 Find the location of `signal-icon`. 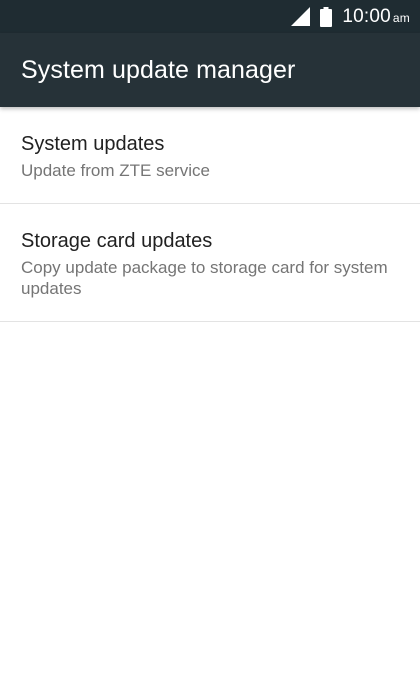

signal-icon is located at coordinates (301, 16).